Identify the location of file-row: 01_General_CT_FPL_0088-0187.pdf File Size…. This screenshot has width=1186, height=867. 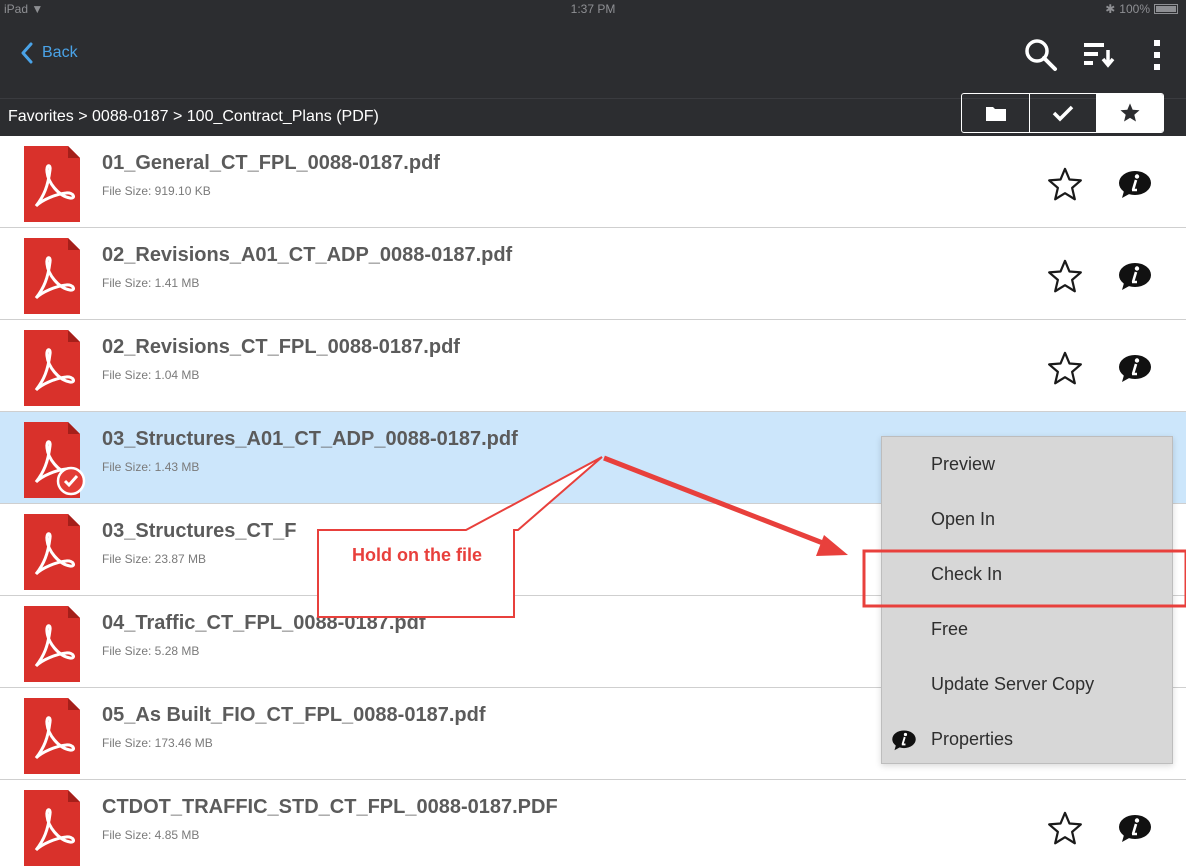
(593, 182).